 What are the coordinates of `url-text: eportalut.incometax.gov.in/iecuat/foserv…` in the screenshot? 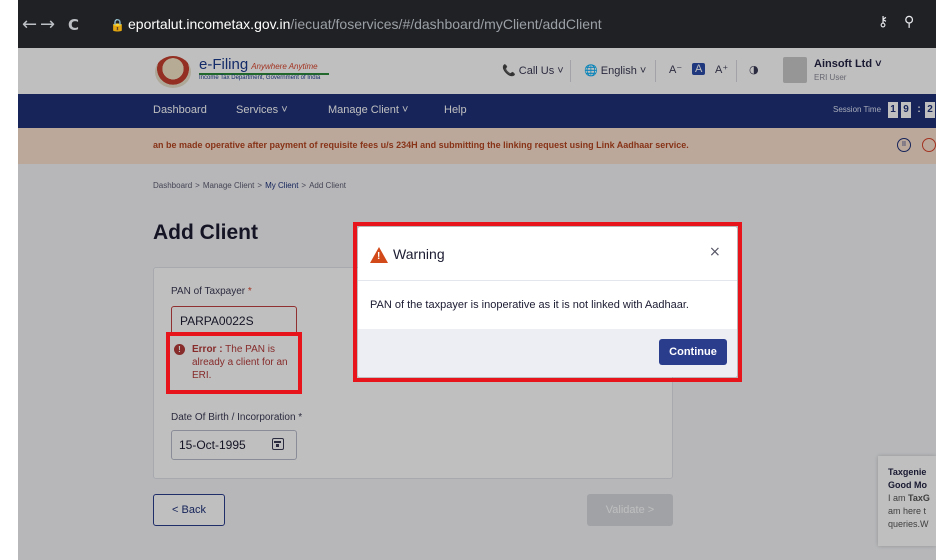 It's located at (365, 24).